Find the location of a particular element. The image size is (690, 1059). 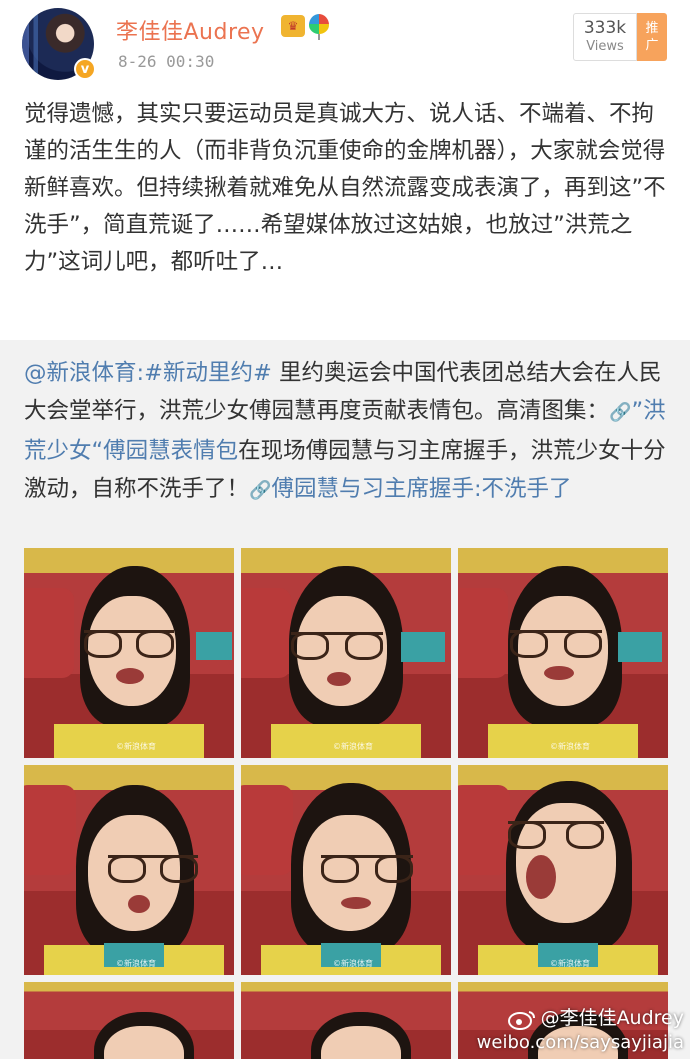

weibo-watermark: @李佳佳Audrey weibo.com/saysayjiajia is located at coordinates (580, 1028).